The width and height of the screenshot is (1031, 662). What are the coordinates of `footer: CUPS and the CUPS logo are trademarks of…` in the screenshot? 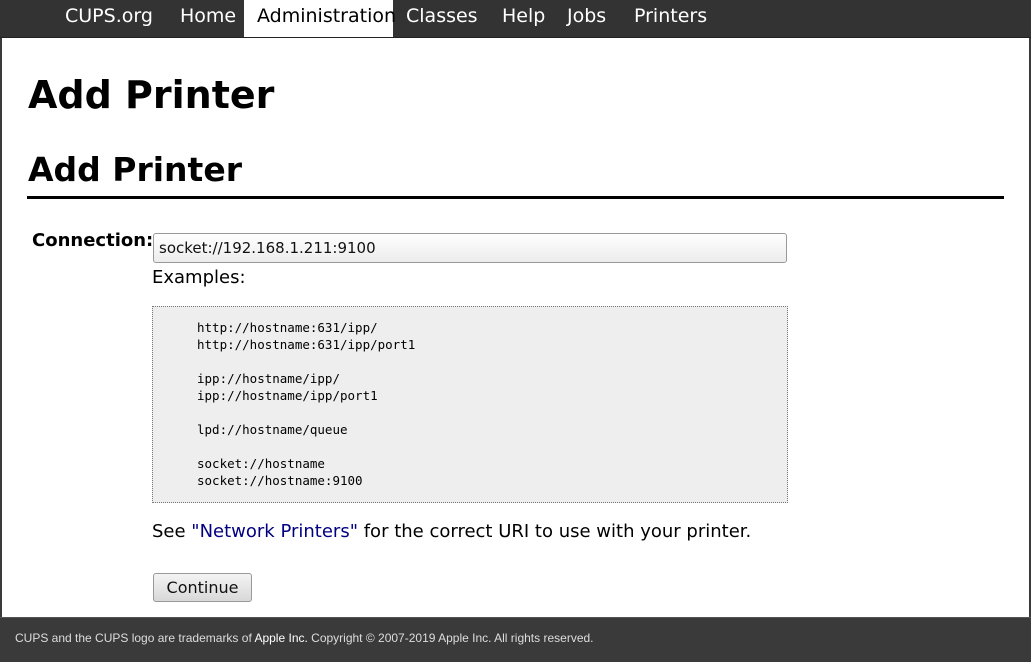 It's located at (515, 639).